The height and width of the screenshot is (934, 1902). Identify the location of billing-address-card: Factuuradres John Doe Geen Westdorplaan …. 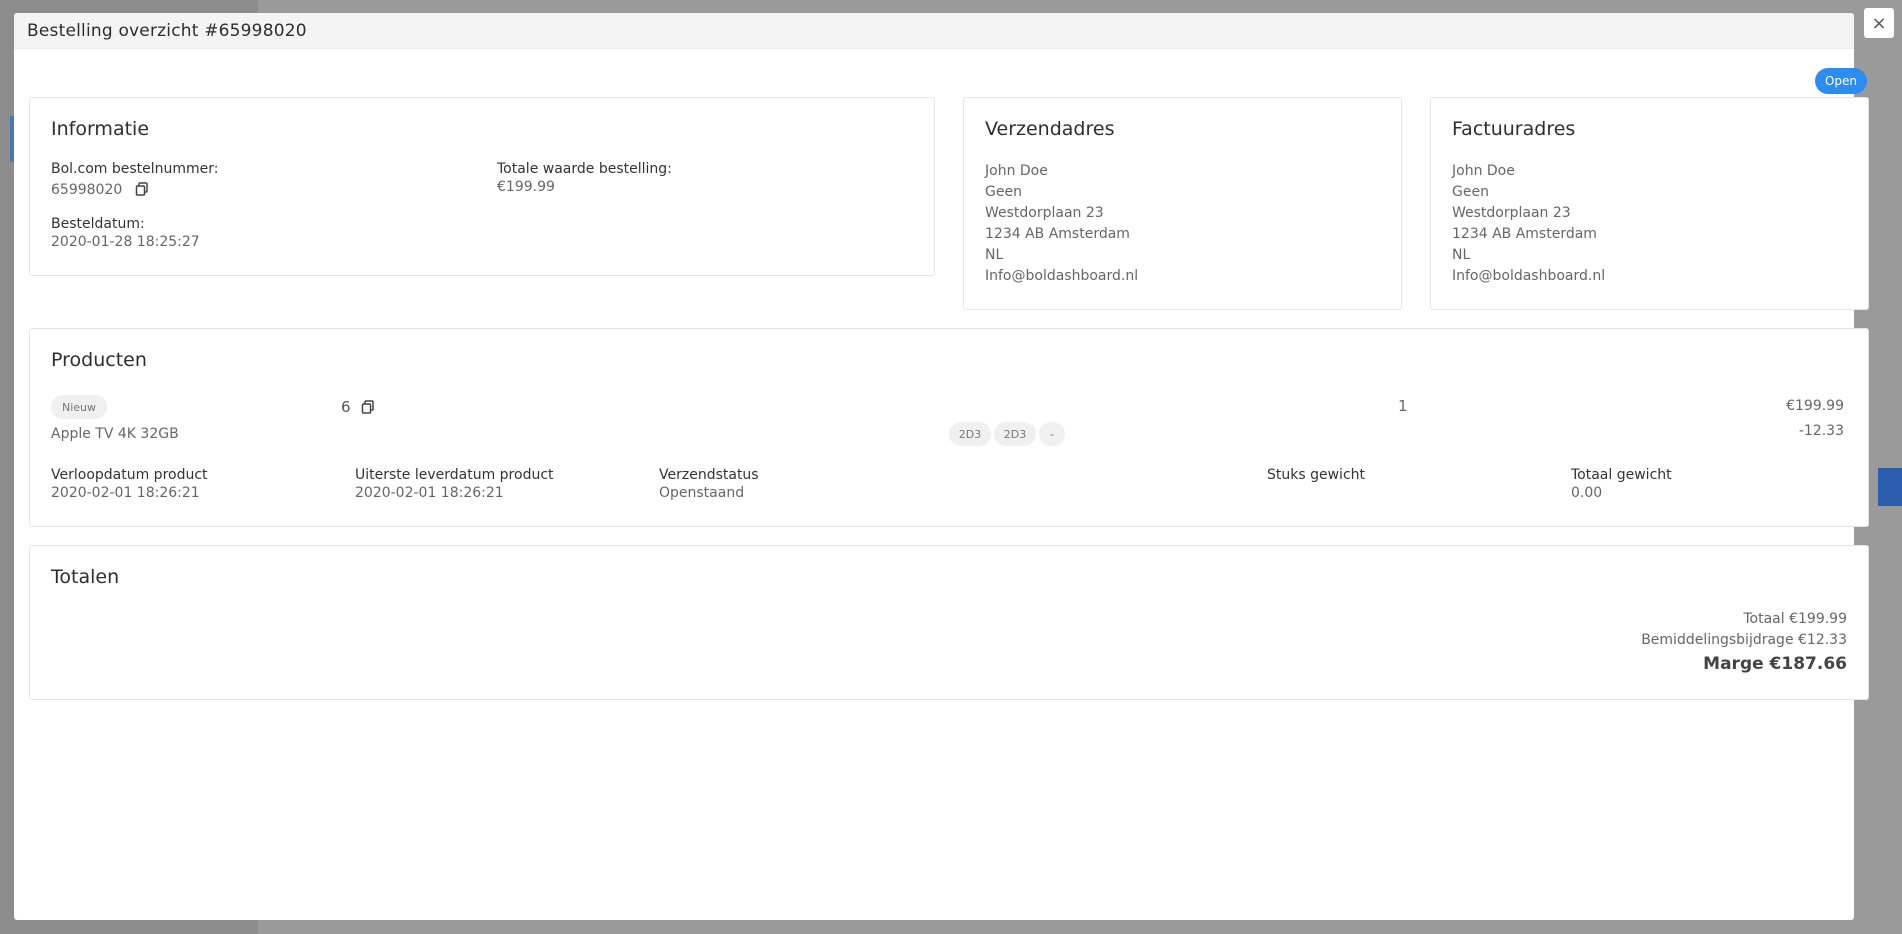
(1649, 203).